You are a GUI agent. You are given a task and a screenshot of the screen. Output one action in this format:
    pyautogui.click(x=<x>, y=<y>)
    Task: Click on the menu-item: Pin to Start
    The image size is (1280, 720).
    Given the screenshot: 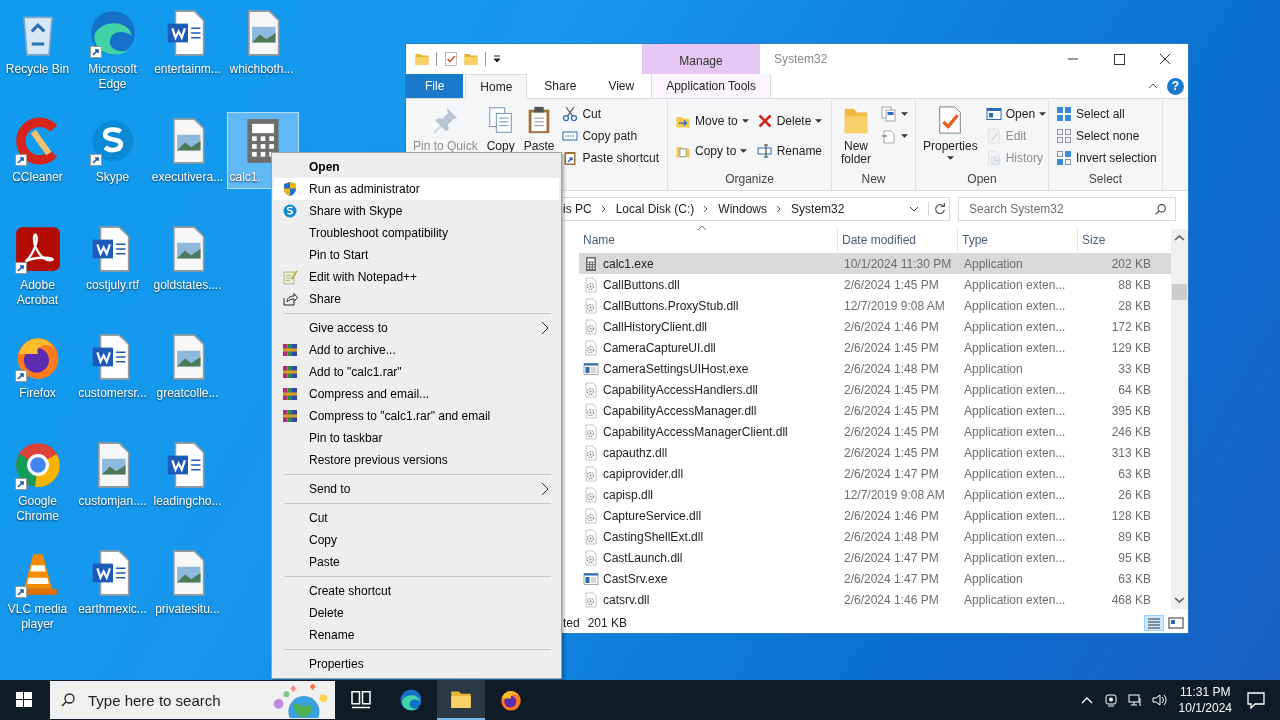 What is the action you would take?
    pyautogui.click(x=416, y=255)
    